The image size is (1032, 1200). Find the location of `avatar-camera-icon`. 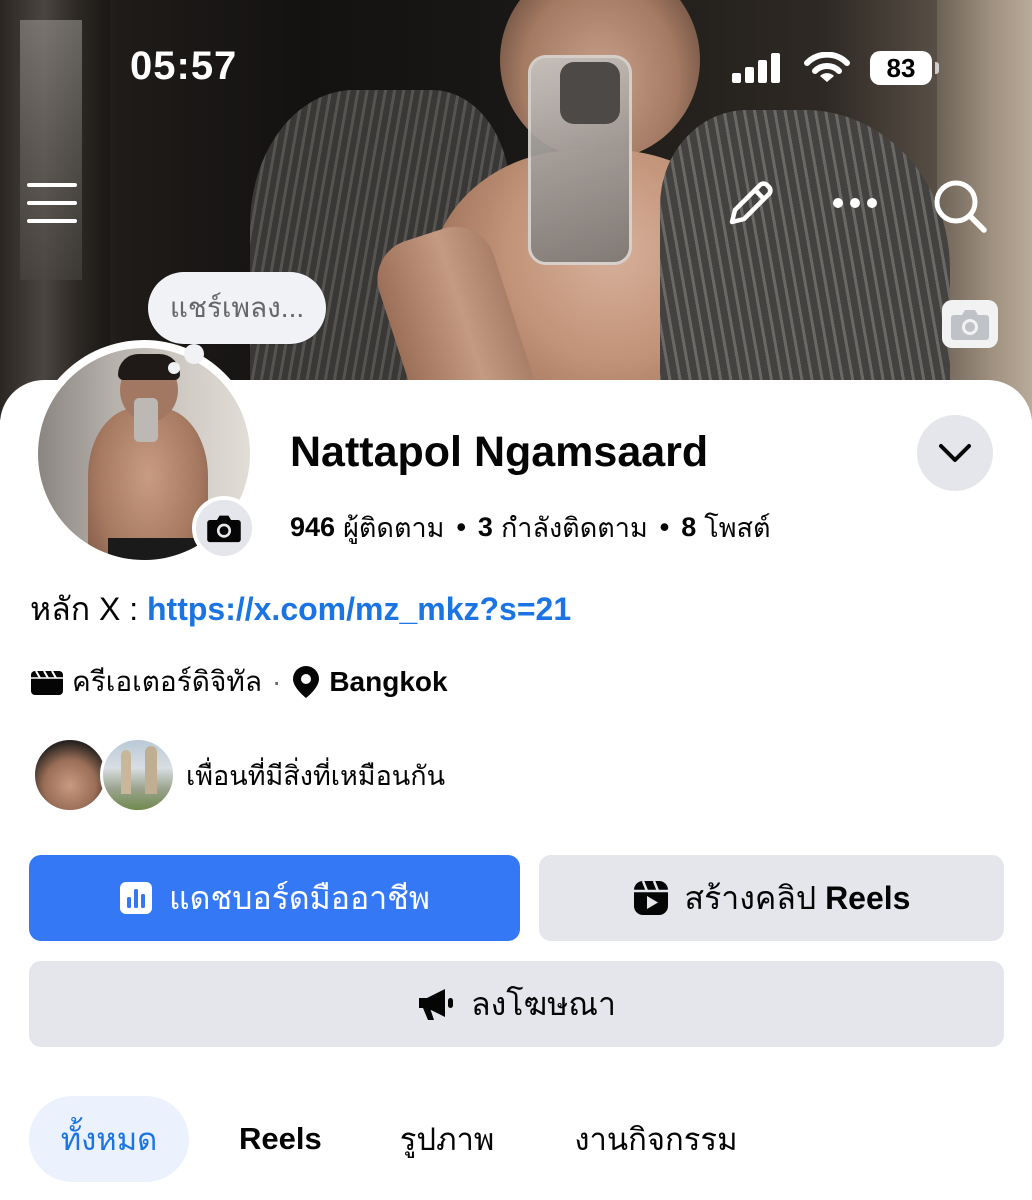

avatar-camera-icon is located at coordinates (224, 528).